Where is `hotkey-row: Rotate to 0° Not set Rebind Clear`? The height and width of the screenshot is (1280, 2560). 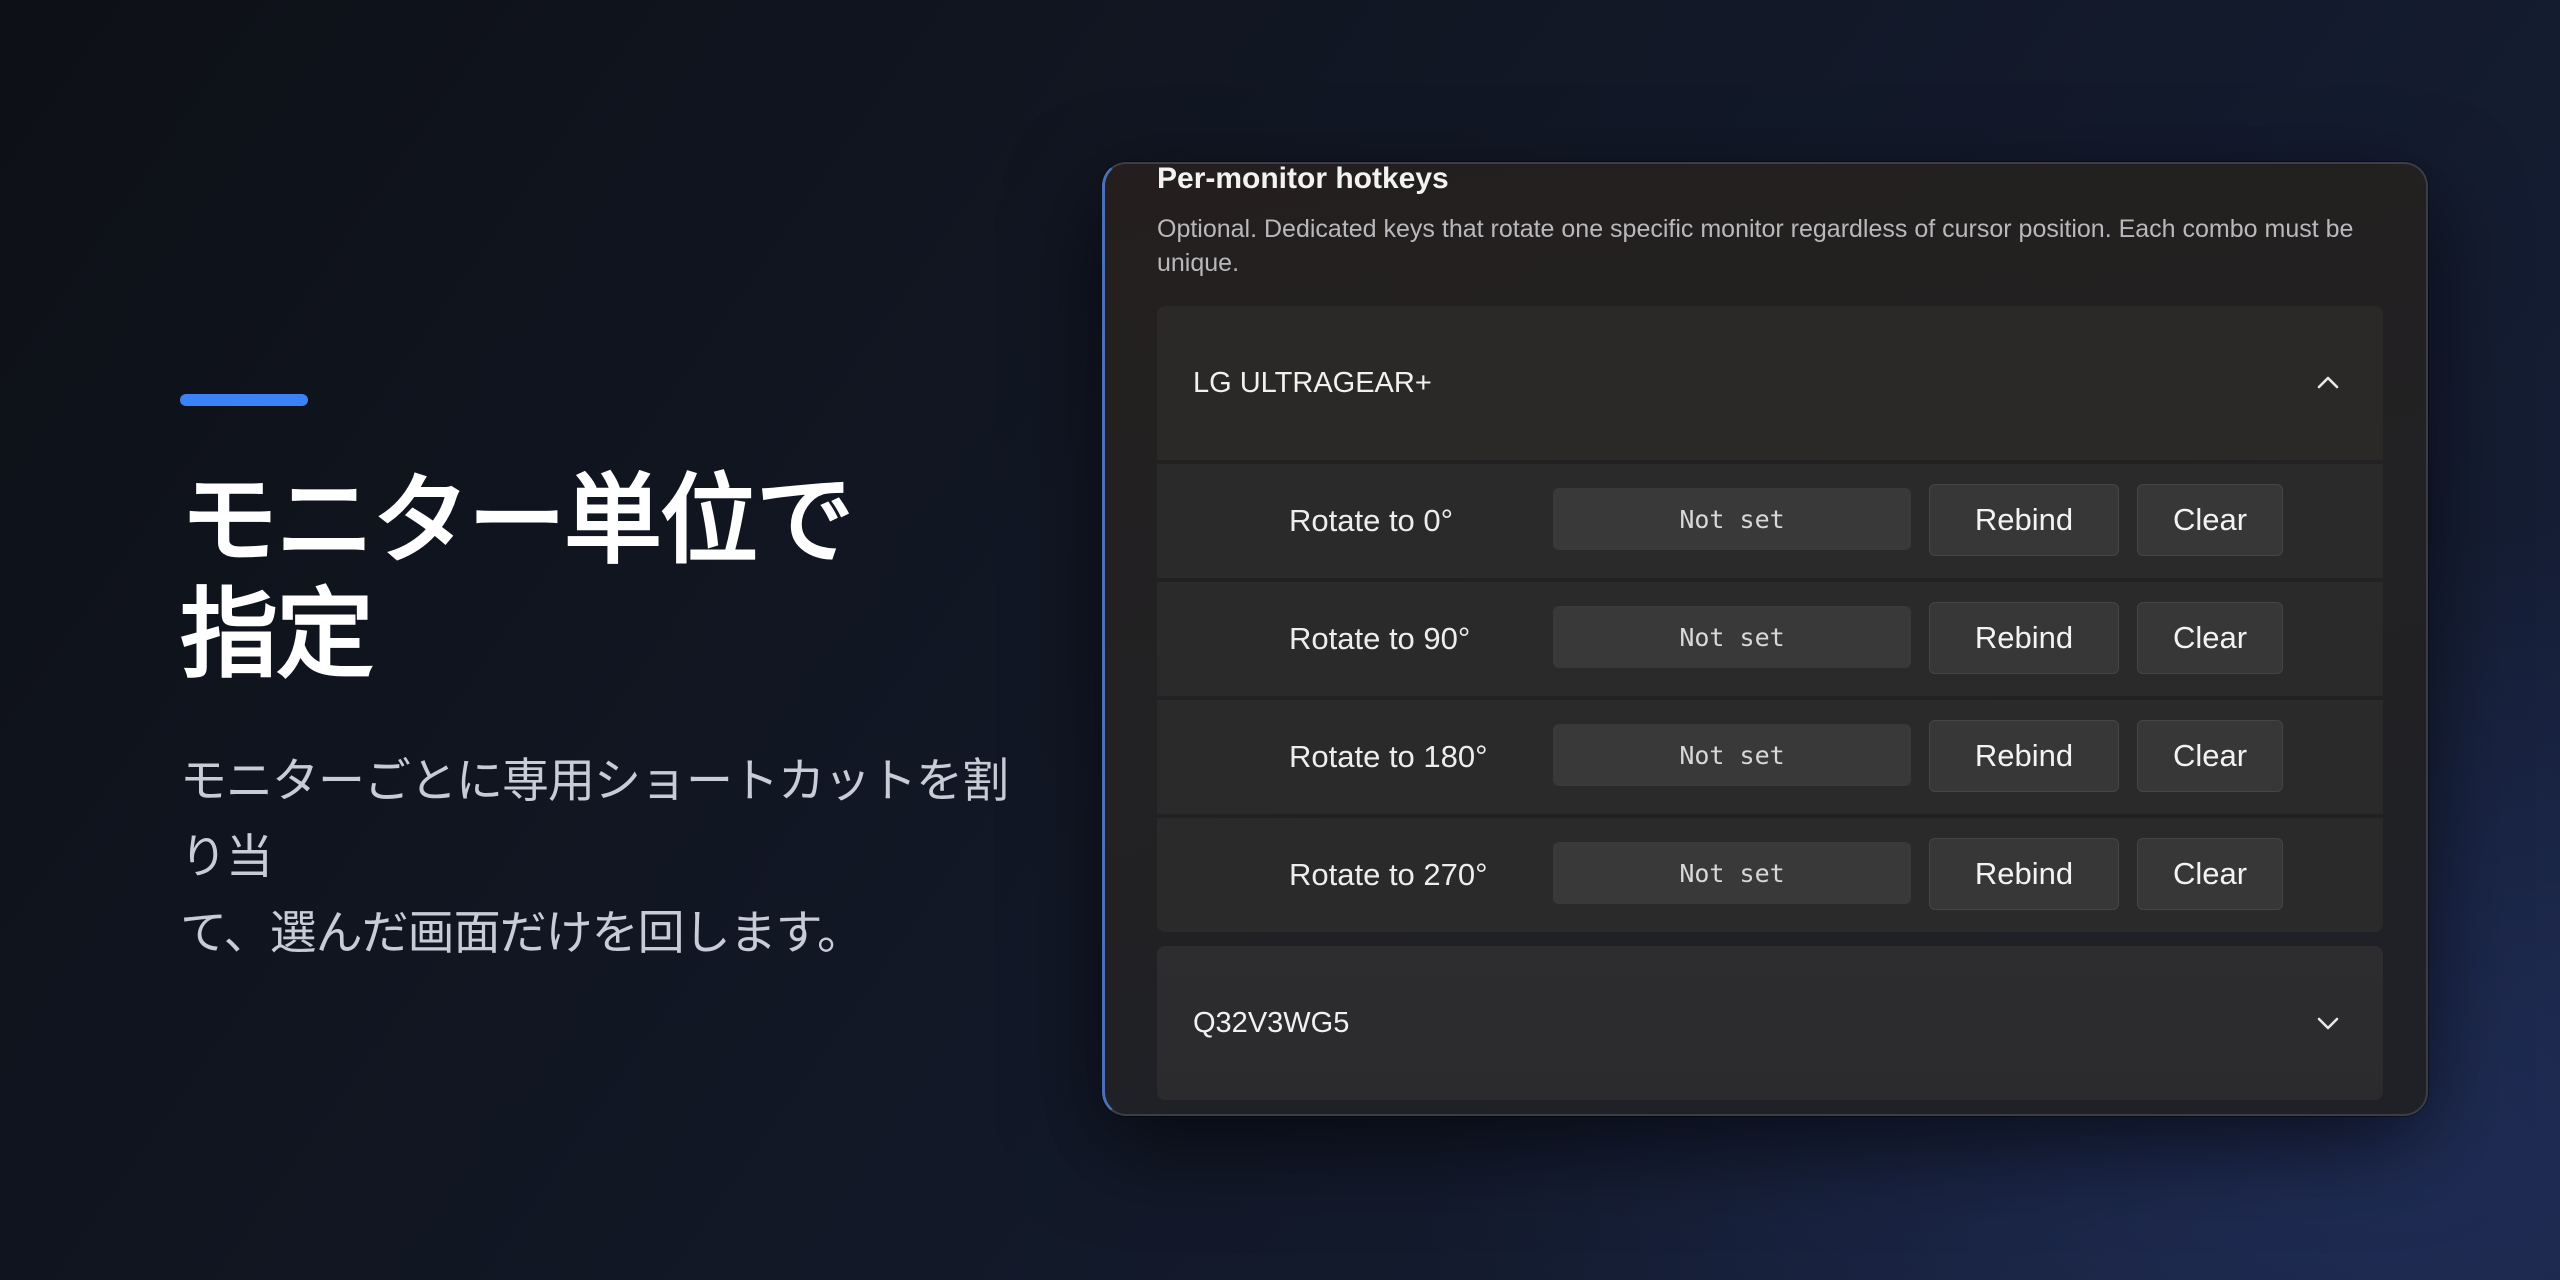
hotkey-row: Rotate to 0° Not set Rebind Clear is located at coordinates (1770, 521).